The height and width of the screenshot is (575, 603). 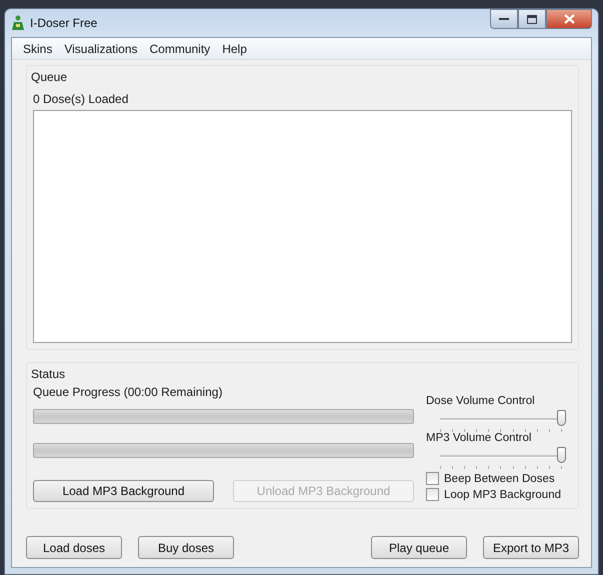 I want to click on menu-item: Community, so click(x=180, y=49).